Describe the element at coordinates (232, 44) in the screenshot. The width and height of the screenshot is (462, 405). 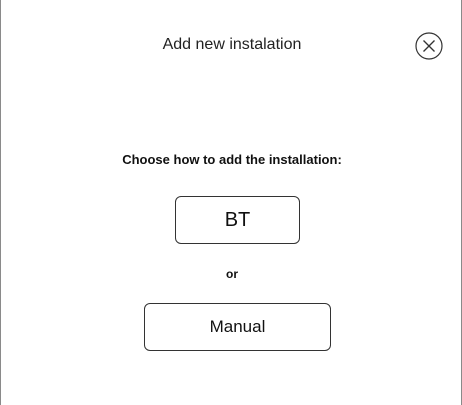
I see `dialog-title: Add new instalation` at that location.